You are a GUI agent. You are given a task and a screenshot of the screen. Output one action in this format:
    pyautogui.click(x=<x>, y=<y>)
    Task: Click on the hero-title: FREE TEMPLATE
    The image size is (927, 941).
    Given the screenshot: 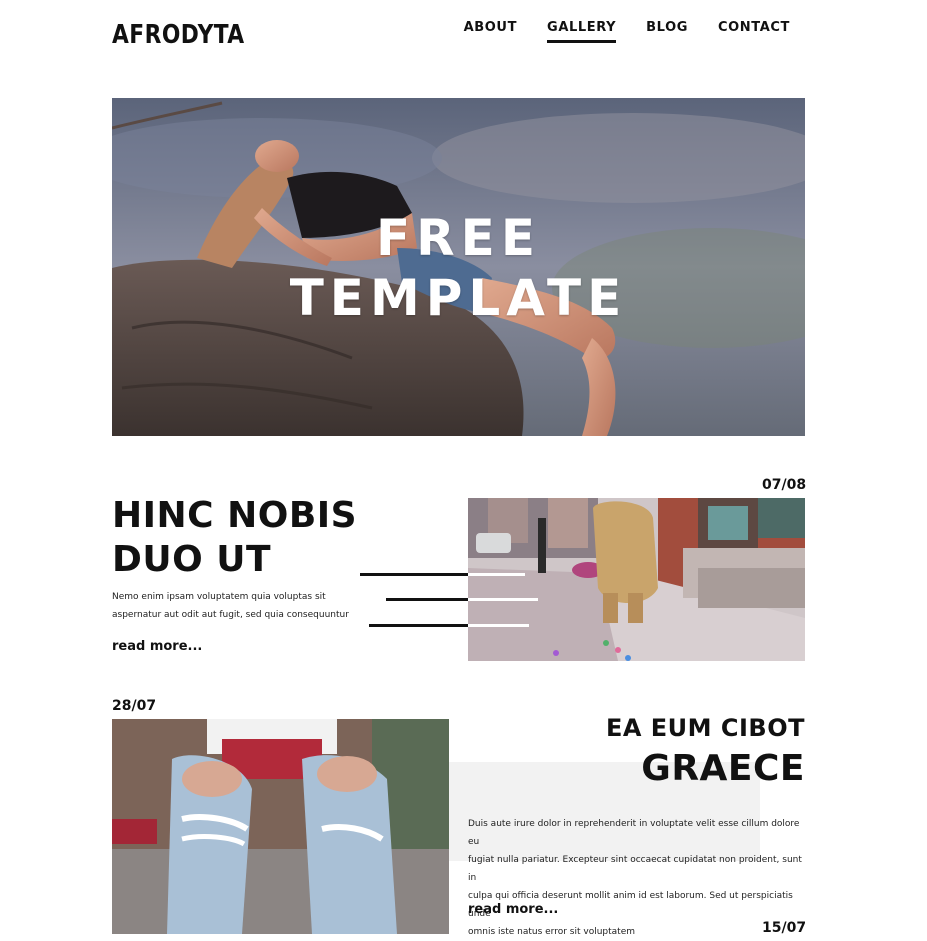 What is the action you would take?
    pyautogui.click(x=458, y=268)
    